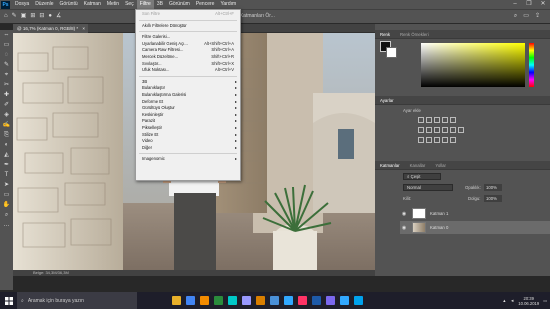 The width and height of the screenshot is (550, 309). What do you see at coordinates (440, 165) in the screenshot?
I see `tab-paths: Yollar` at bounding box center [440, 165].